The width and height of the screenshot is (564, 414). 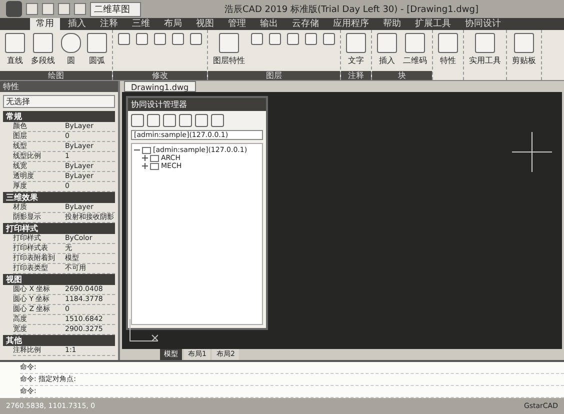 I want to click on ribbon-tab: 视图, so click(x=205, y=24).